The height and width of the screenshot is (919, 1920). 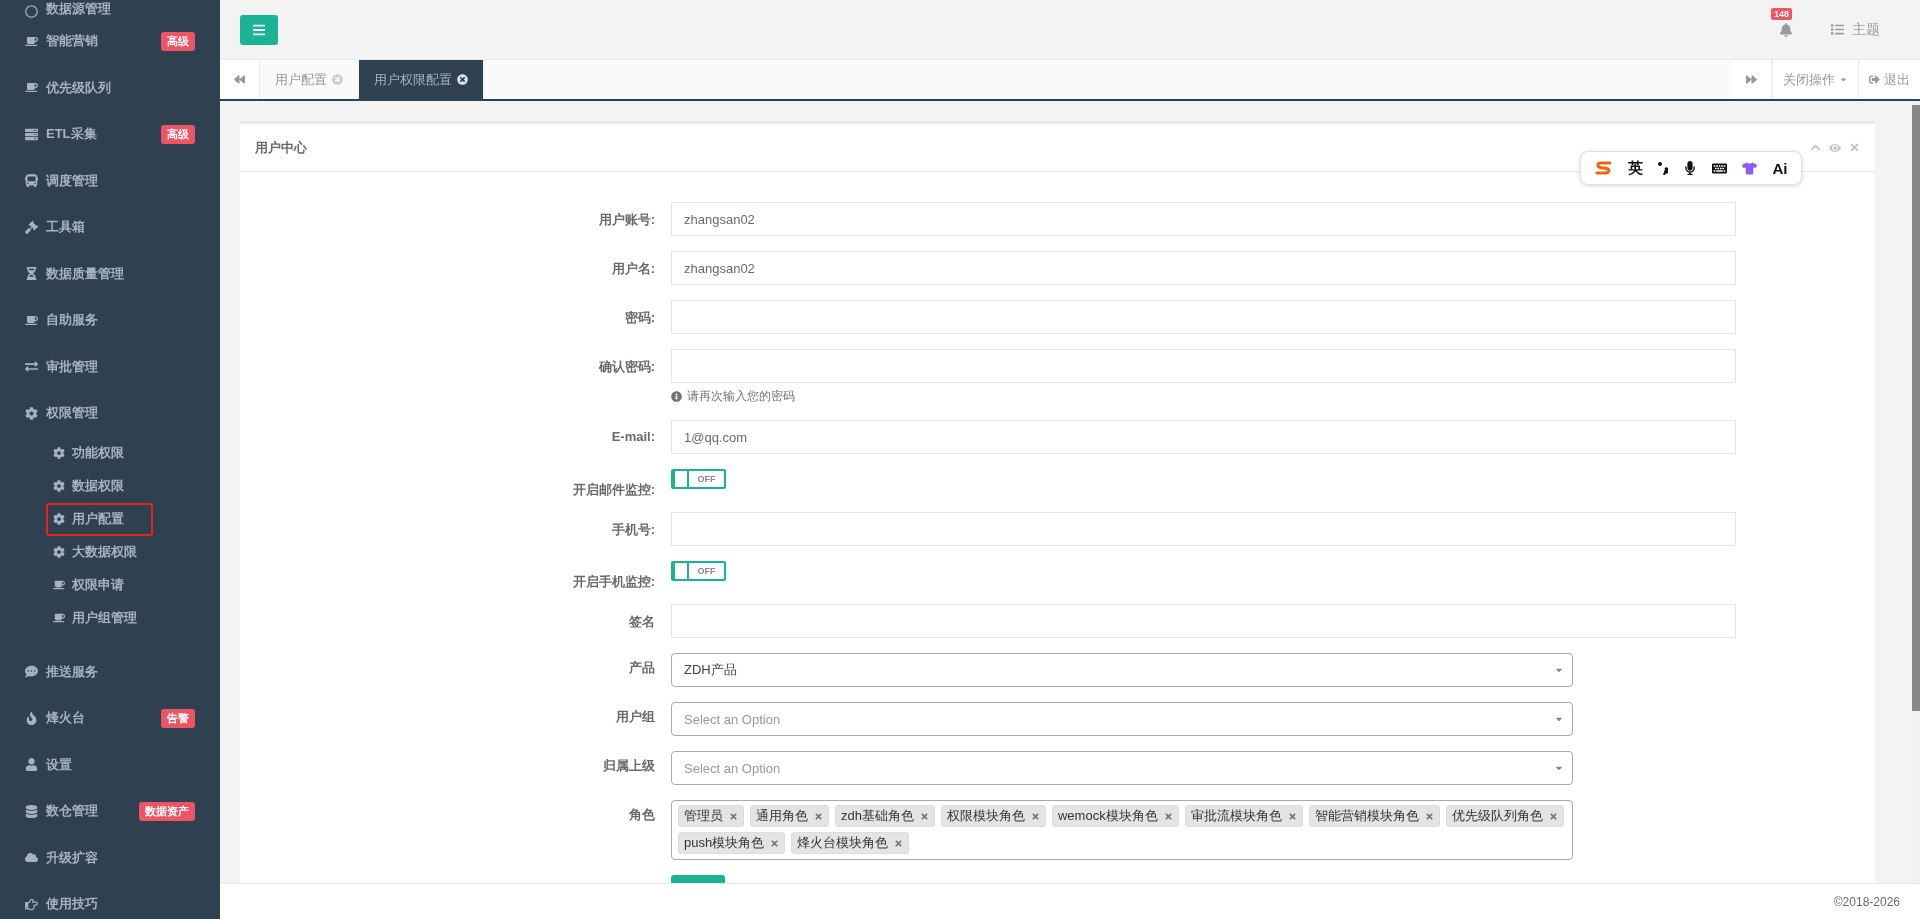 I want to click on scroll-right-button, so click(x=1752, y=79).